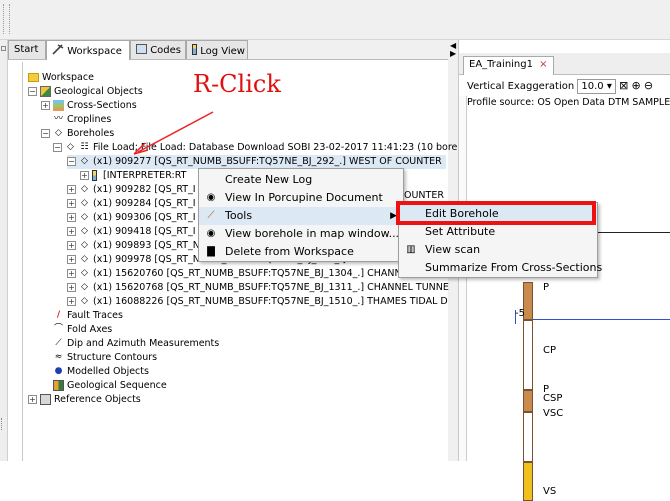 This screenshot has height=501, width=670. Describe the element at coordinates (82, 120) in the screenshot. I see `tree-node-croplines: 〰 Croplines` at that location.